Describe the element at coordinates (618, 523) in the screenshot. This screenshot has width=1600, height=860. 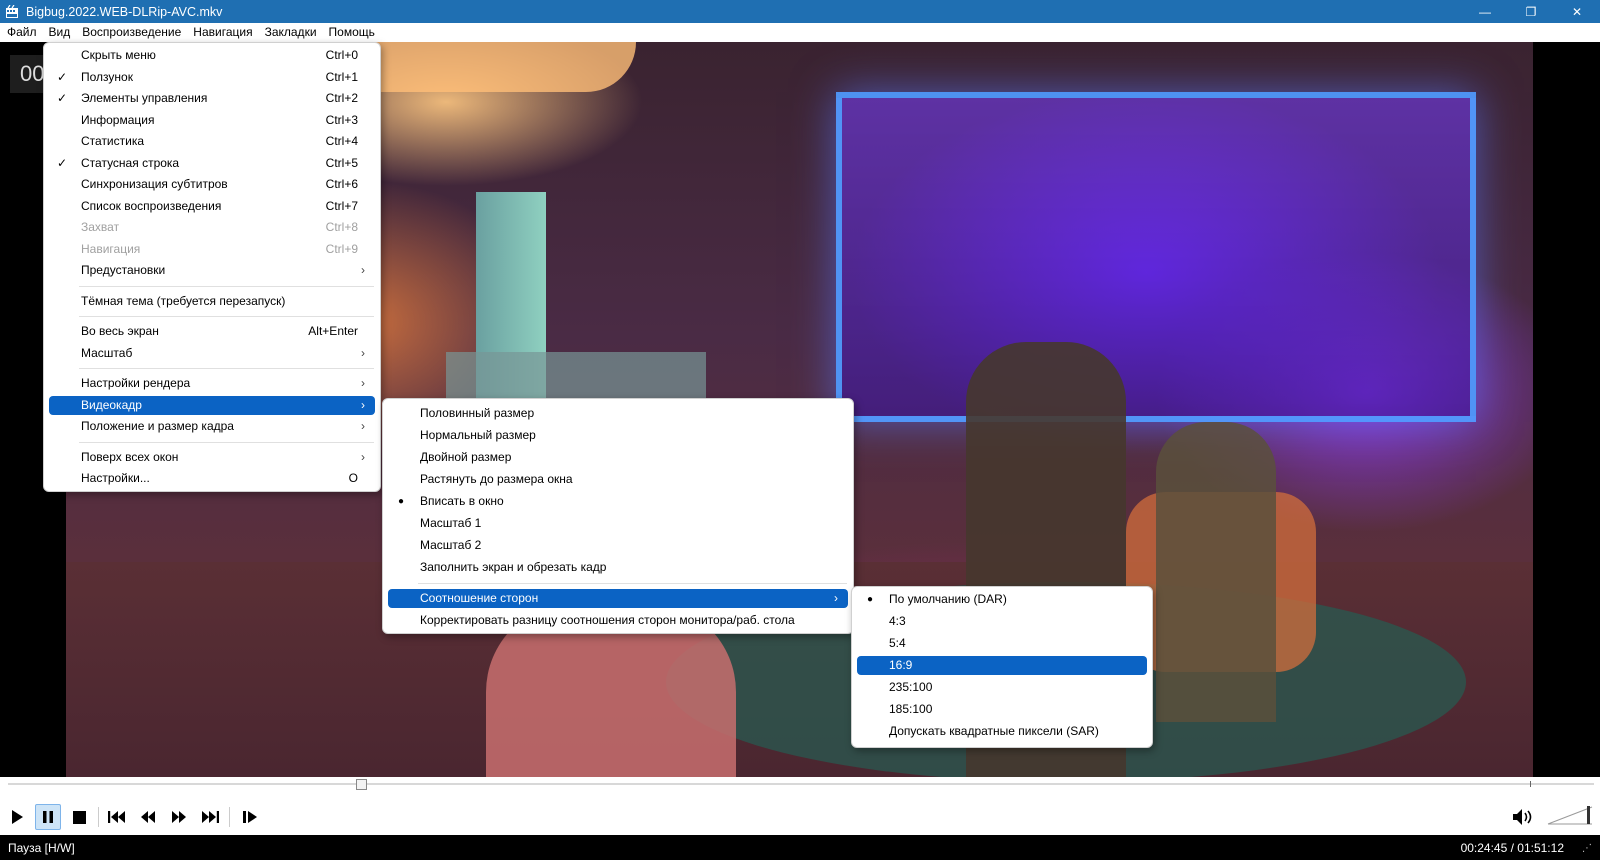
I see `menu-item-zoom-1: Масштаб 1` at that location.